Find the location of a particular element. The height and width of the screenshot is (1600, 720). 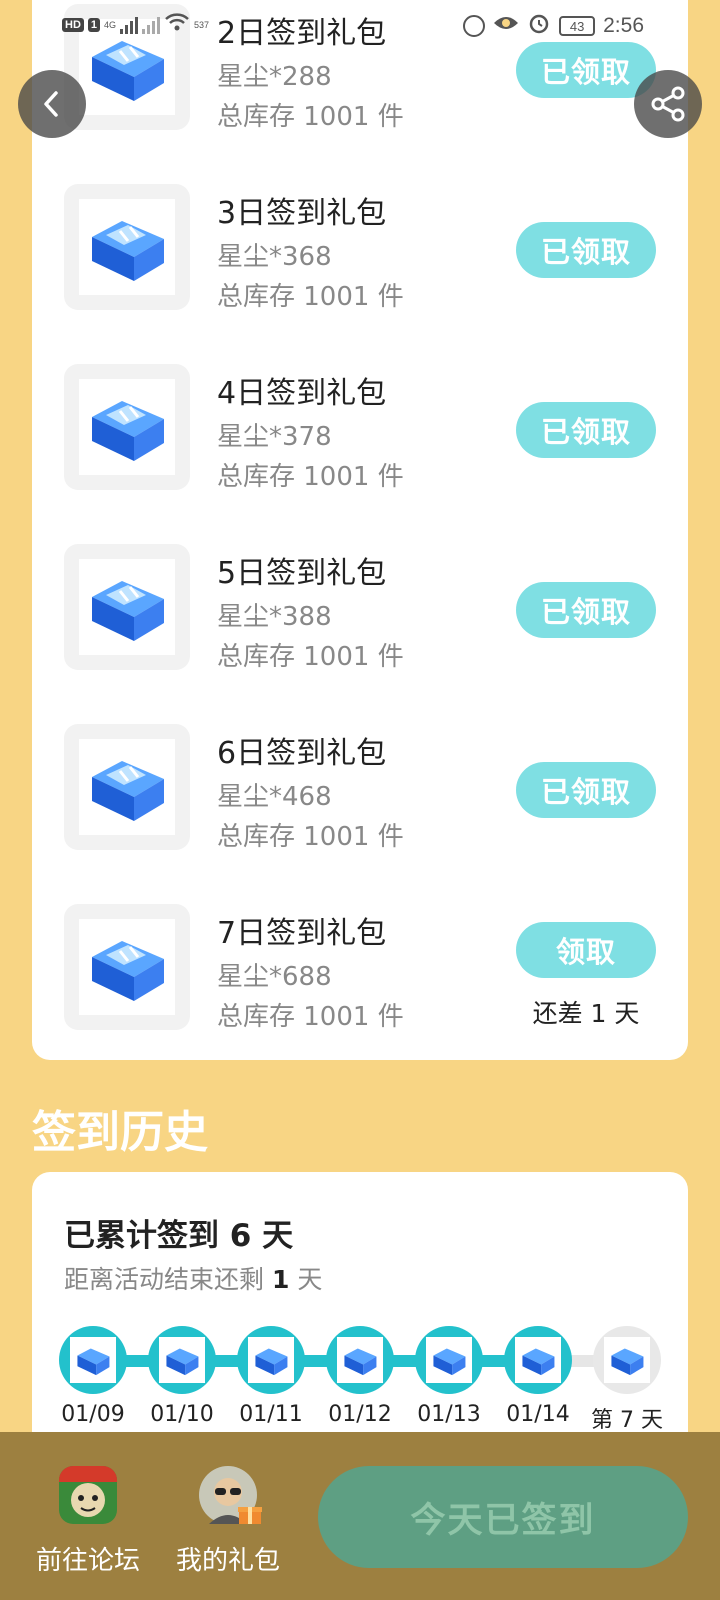

gift-reward: 星尘*688 is located at coordinates (274, 977).